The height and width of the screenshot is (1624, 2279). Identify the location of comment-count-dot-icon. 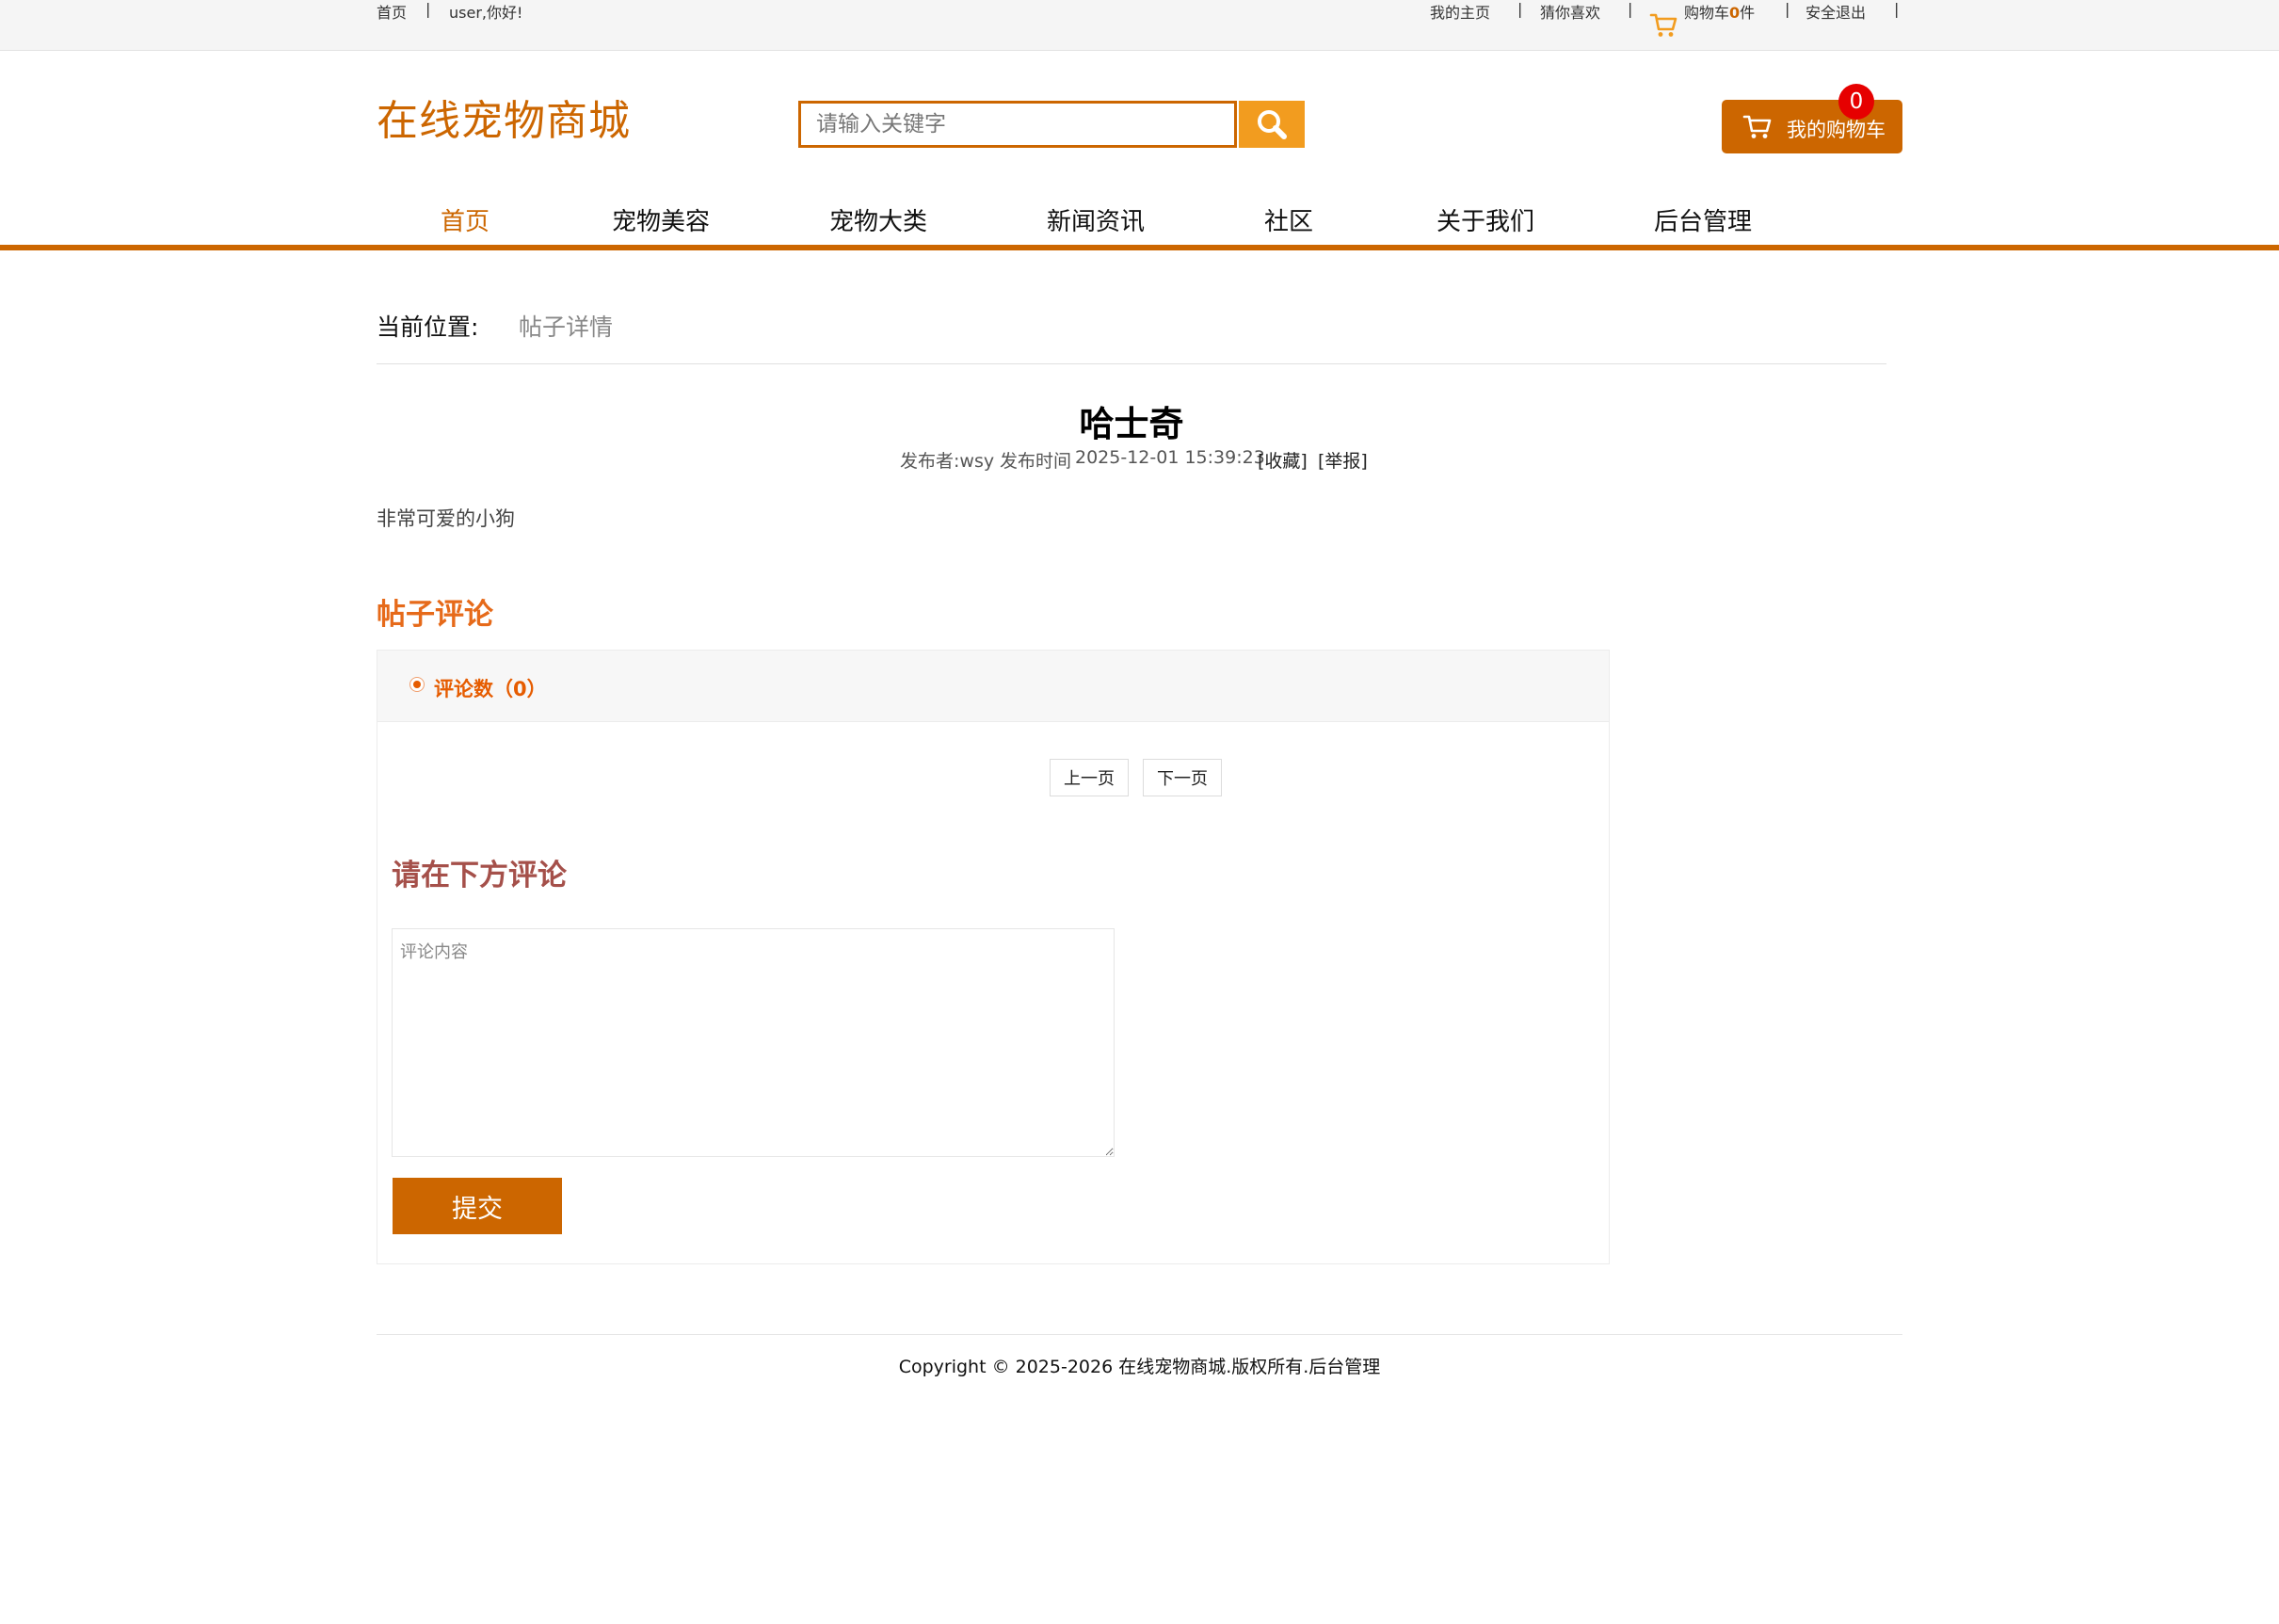
(417, 684).